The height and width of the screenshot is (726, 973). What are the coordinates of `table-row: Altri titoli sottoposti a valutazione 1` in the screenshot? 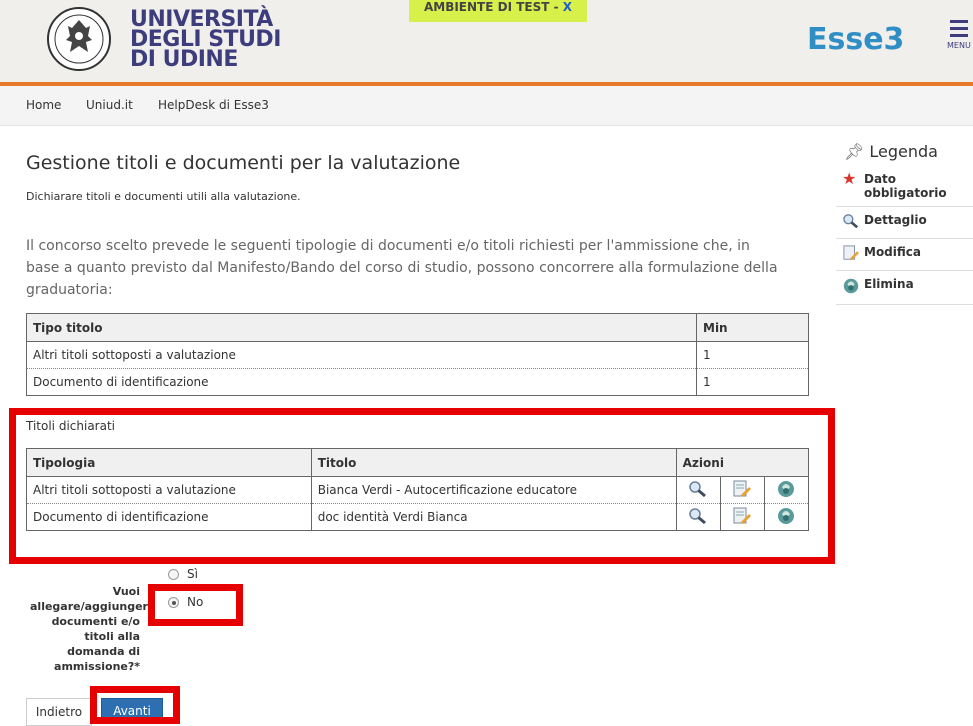 It's located at (417, 355).